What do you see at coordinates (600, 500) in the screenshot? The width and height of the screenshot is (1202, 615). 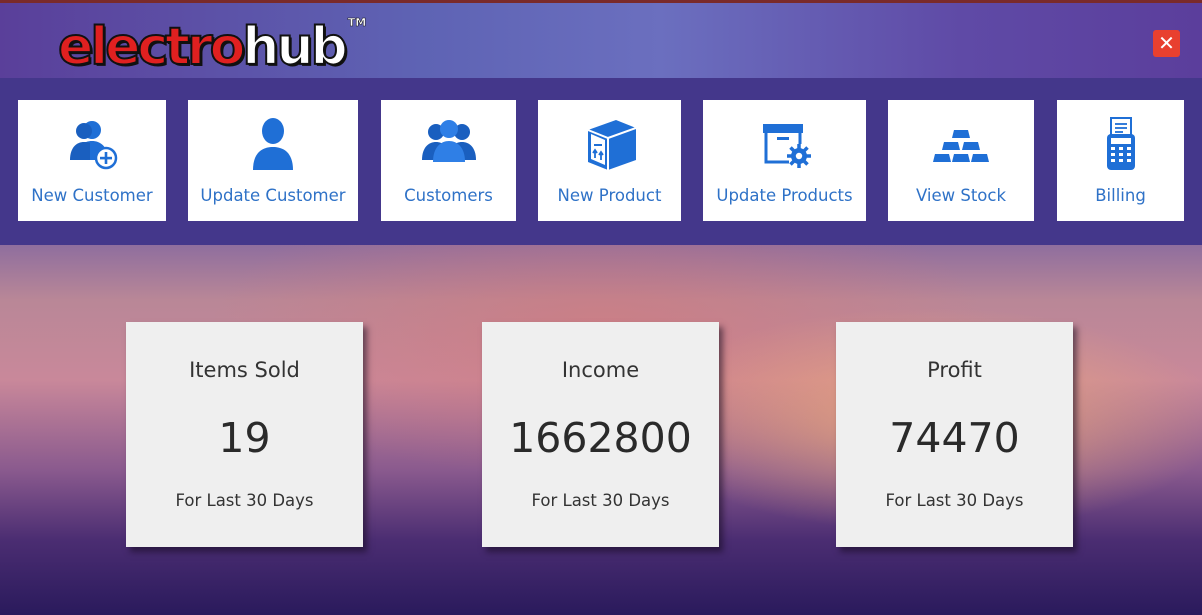 I see `income-period: For Last 30 Days` at bounding box center [600, 500].